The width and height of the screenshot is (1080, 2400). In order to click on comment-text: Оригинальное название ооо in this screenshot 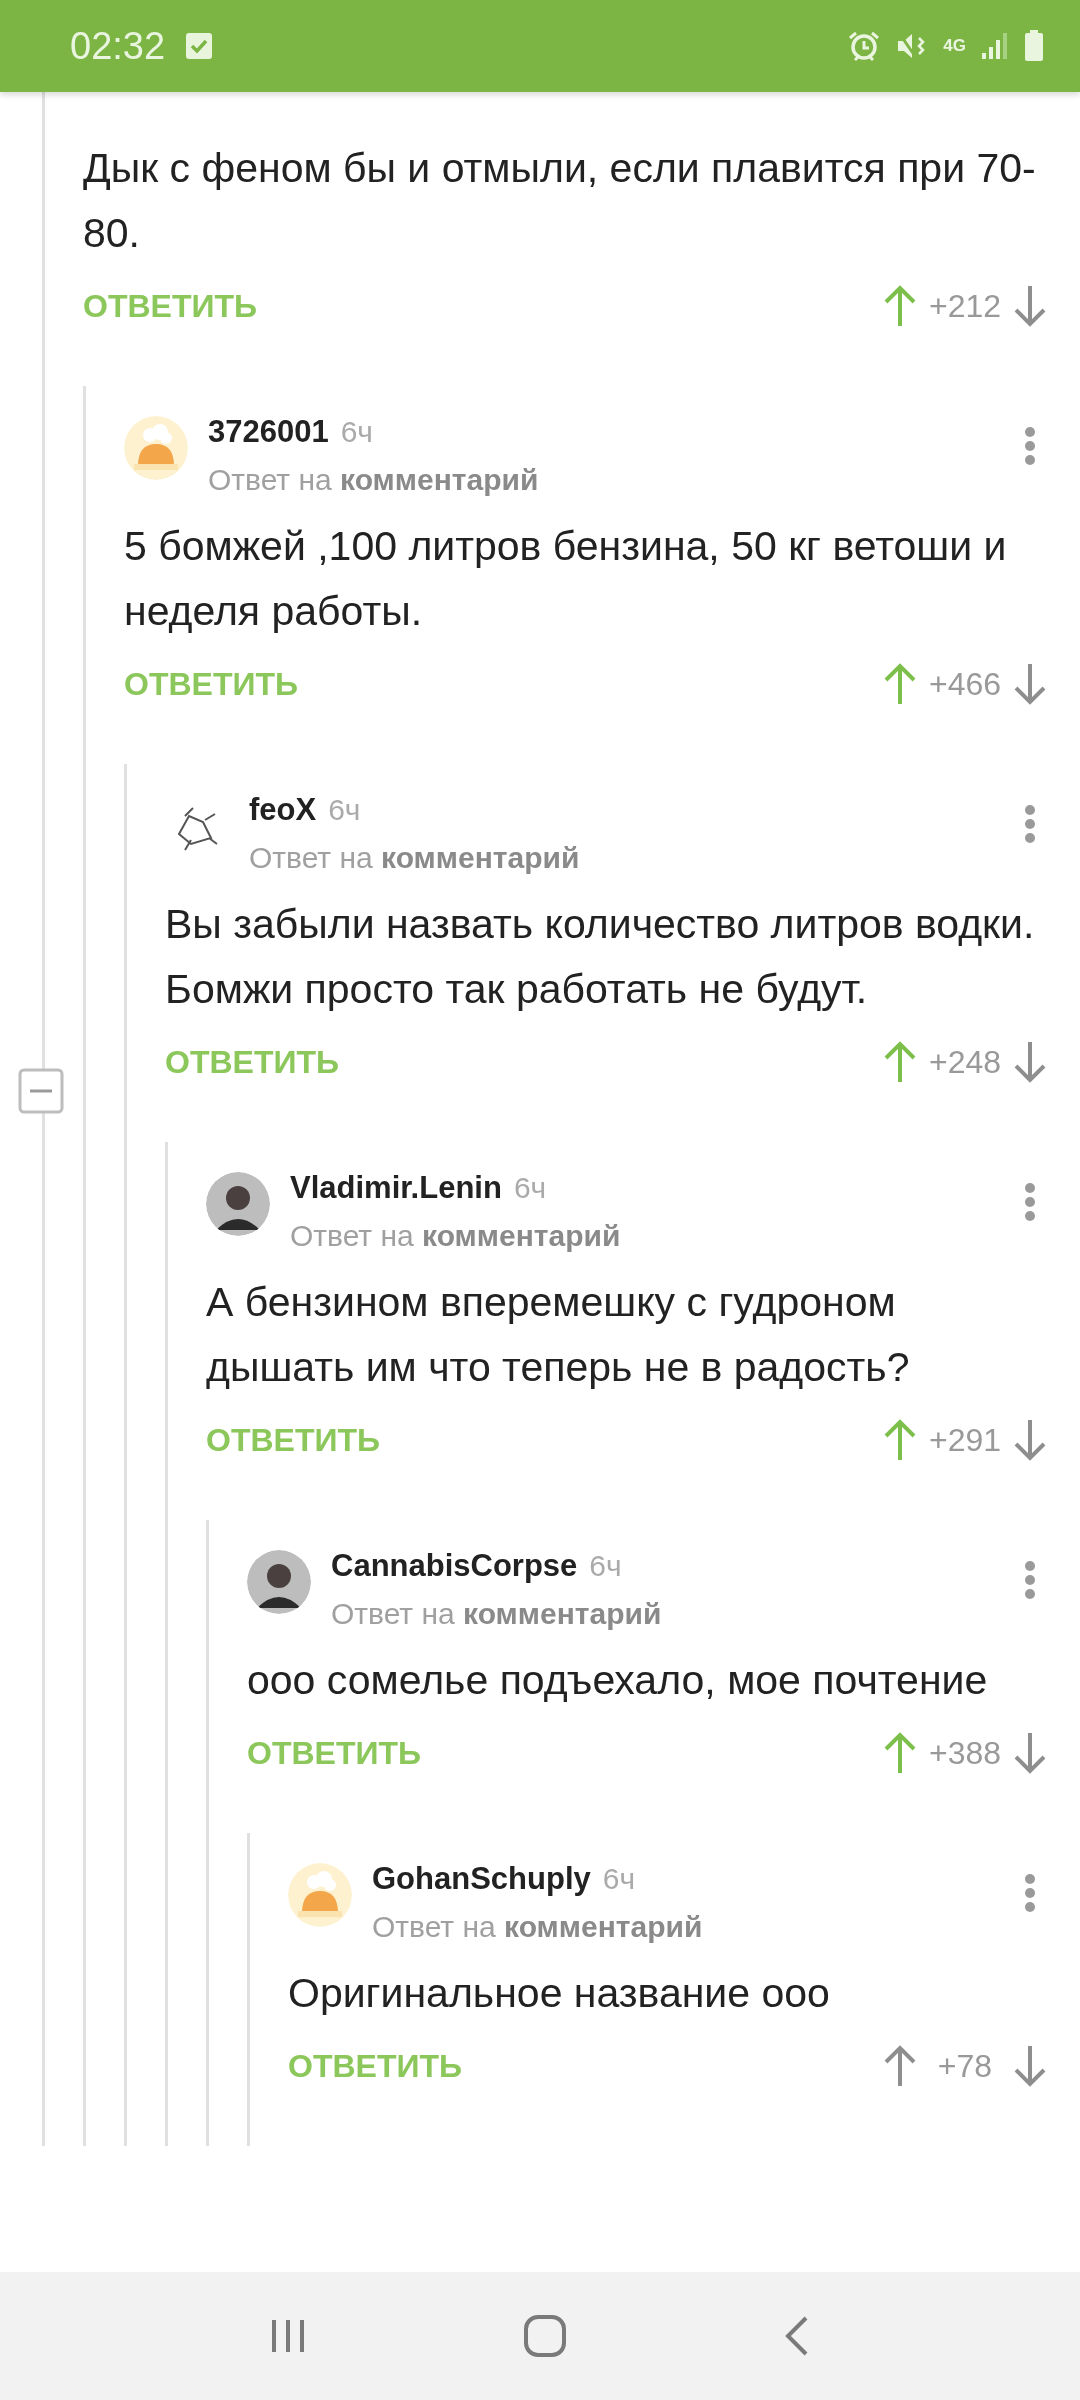, I will do `click(559, 1993)`.